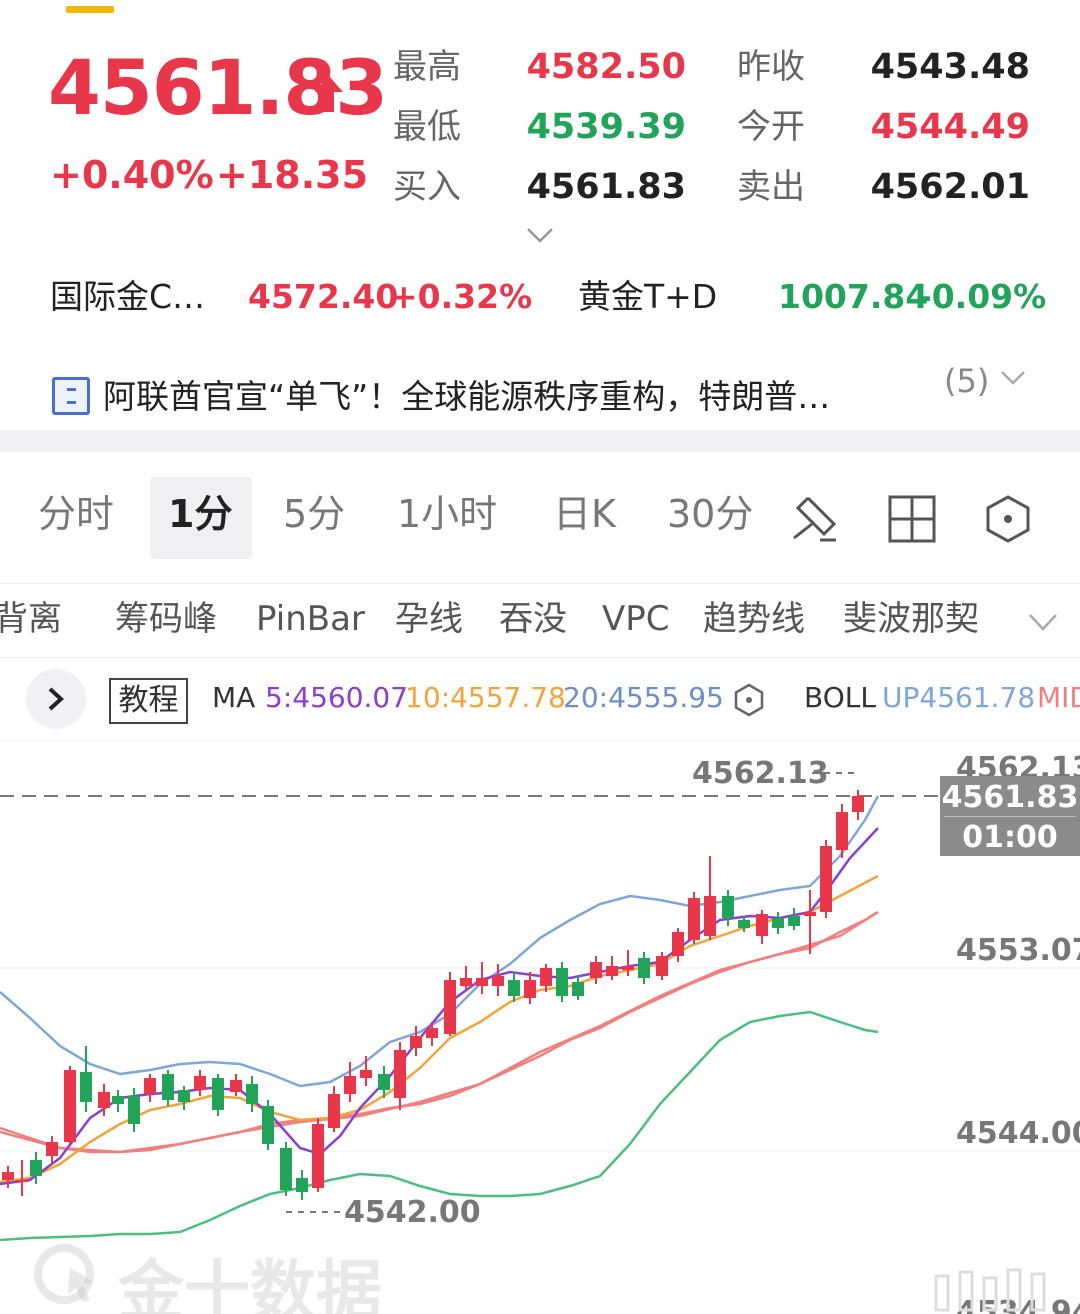 This screenshot has width=1080, height=1314. Describe the element at coordinates (1013, 378) in the screenshot. I see `news-expand-chevron-icon` at that location.